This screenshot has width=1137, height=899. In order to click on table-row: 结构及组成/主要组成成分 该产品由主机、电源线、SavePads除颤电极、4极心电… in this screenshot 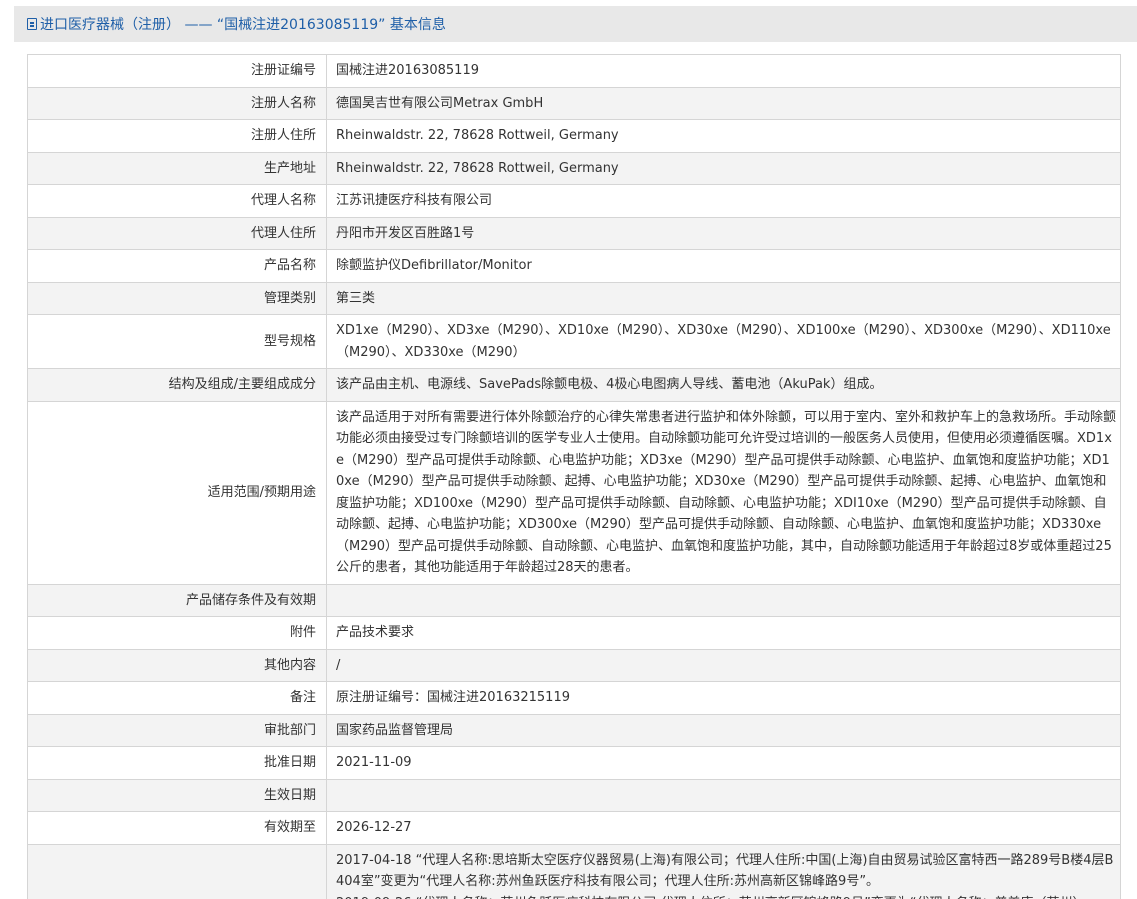, I will do `click(574, 385)`.